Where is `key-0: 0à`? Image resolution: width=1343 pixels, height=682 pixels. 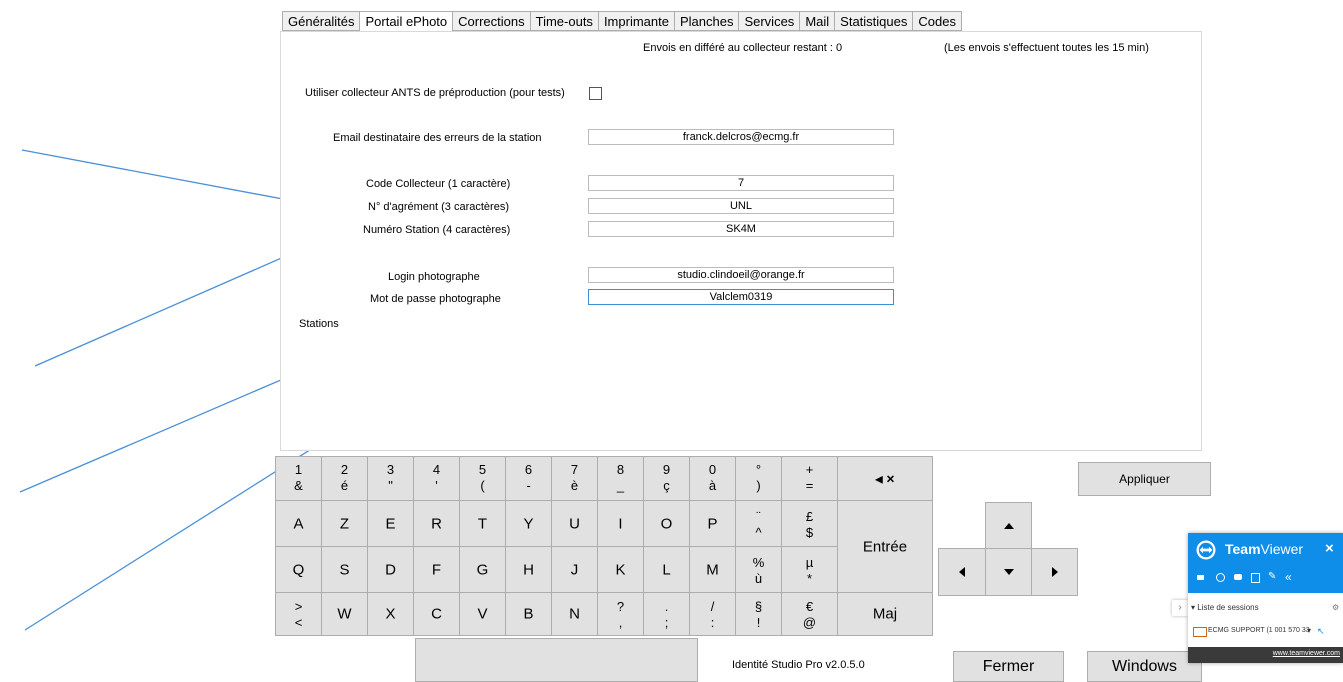
key-0: 0à is located at coordinates (712, 478).